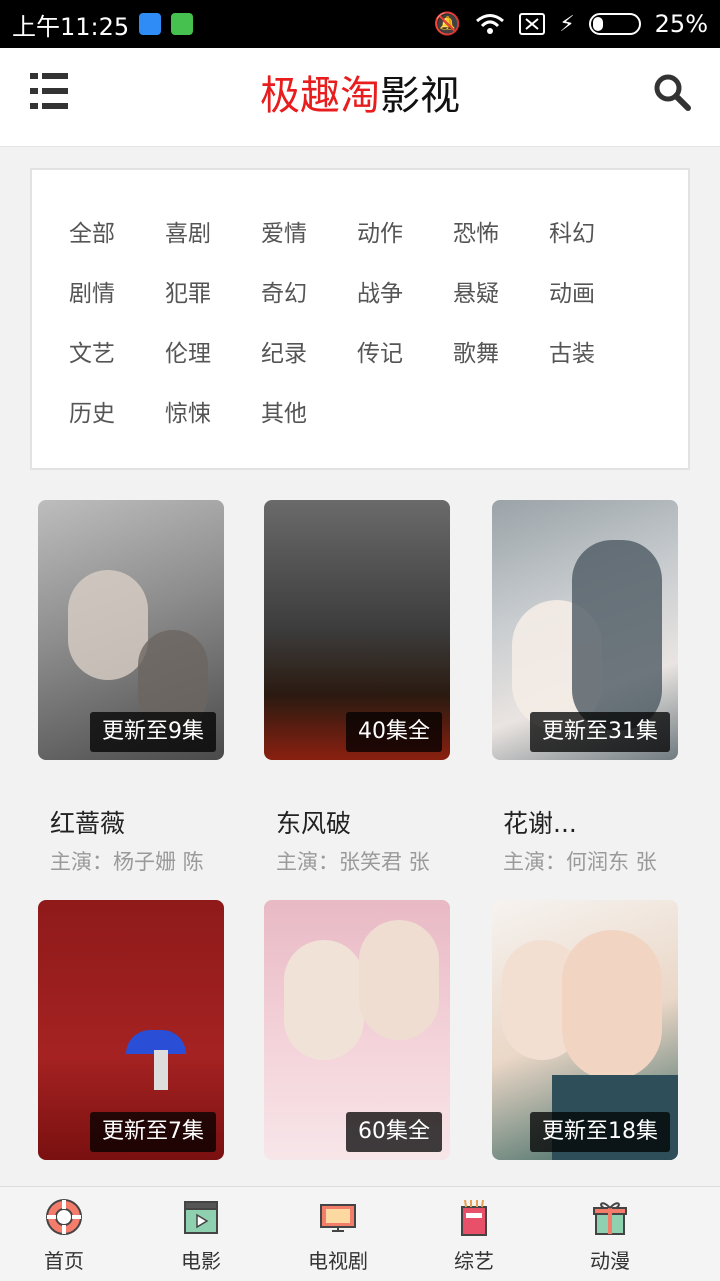 The width and height of the screenshot is (720, 1281). I want to click on shield-icon, so click(150, 24).